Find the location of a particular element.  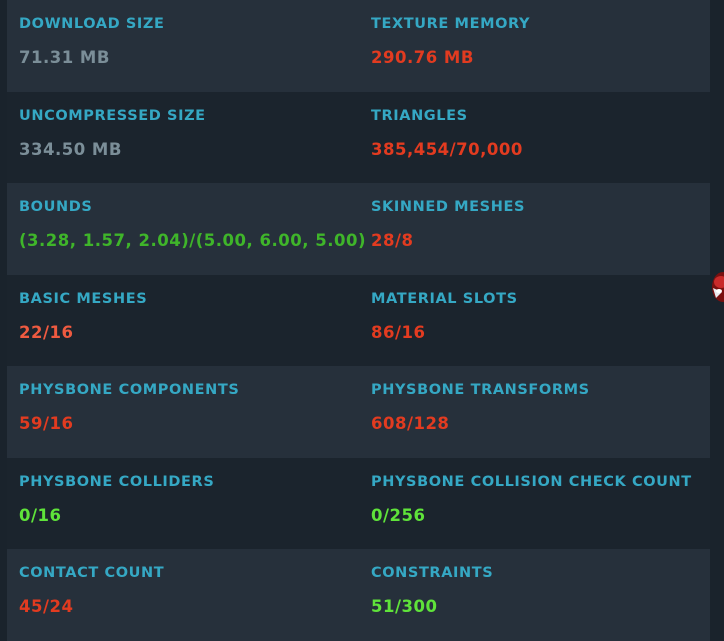

avatar-thumbnail-icon is located at coordinates (716, 287).